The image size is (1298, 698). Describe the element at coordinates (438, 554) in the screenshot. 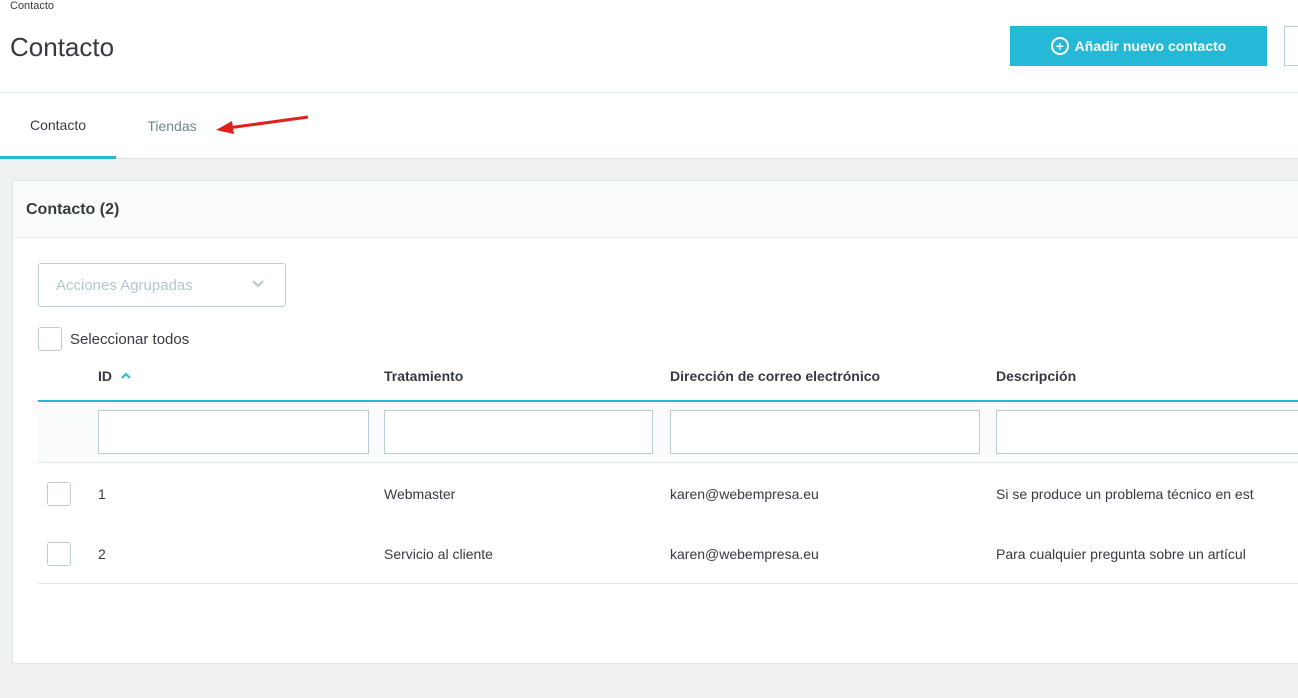

I see `row-tratamiento: Servicio al cliente` at that location.